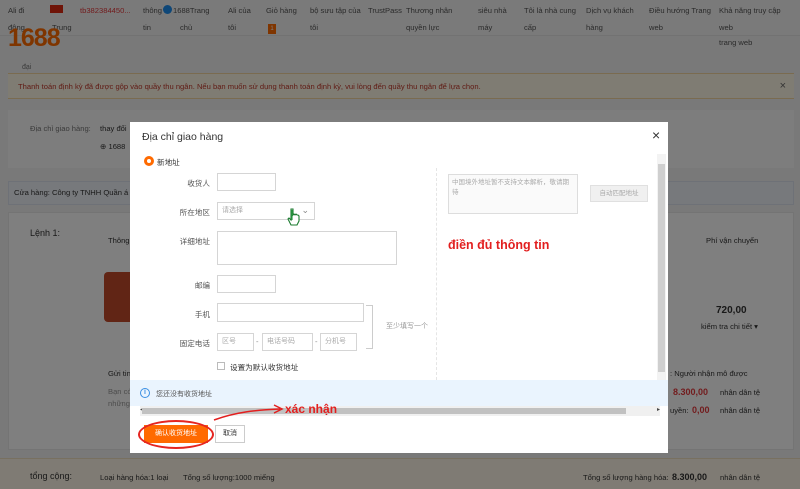  I want to click on annotation-arrow, so click(248, 412).